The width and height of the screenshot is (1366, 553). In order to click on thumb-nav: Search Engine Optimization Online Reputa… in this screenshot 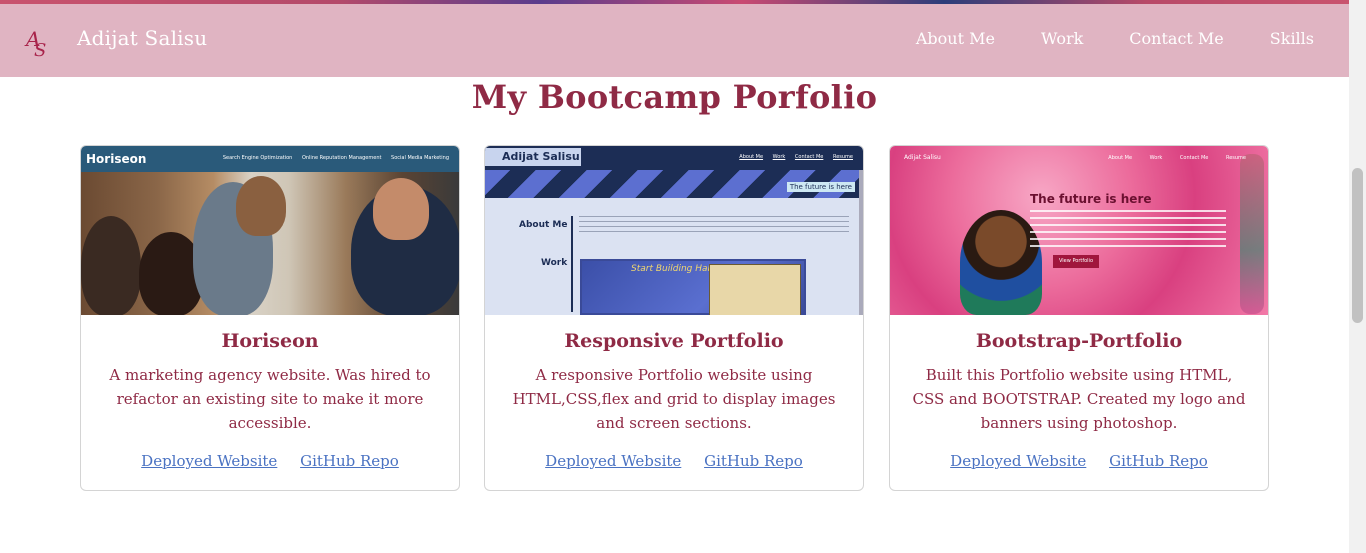, I will do `click(332, 158)`.